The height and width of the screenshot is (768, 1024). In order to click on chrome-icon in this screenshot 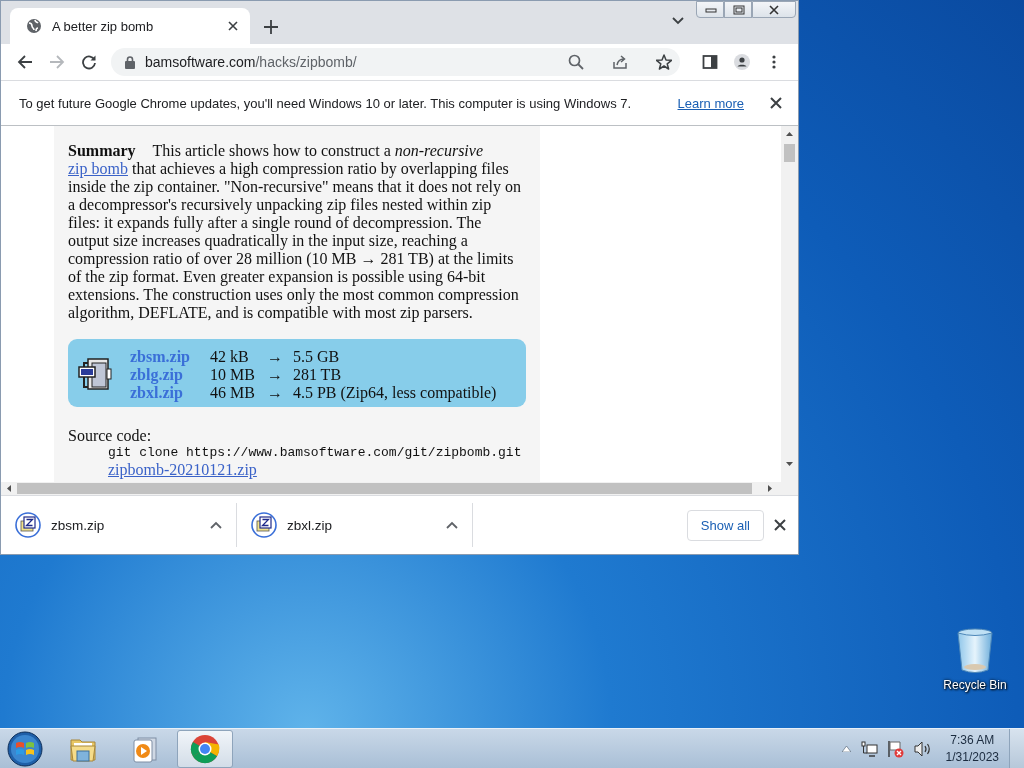, I will do `click(205, 748)`.